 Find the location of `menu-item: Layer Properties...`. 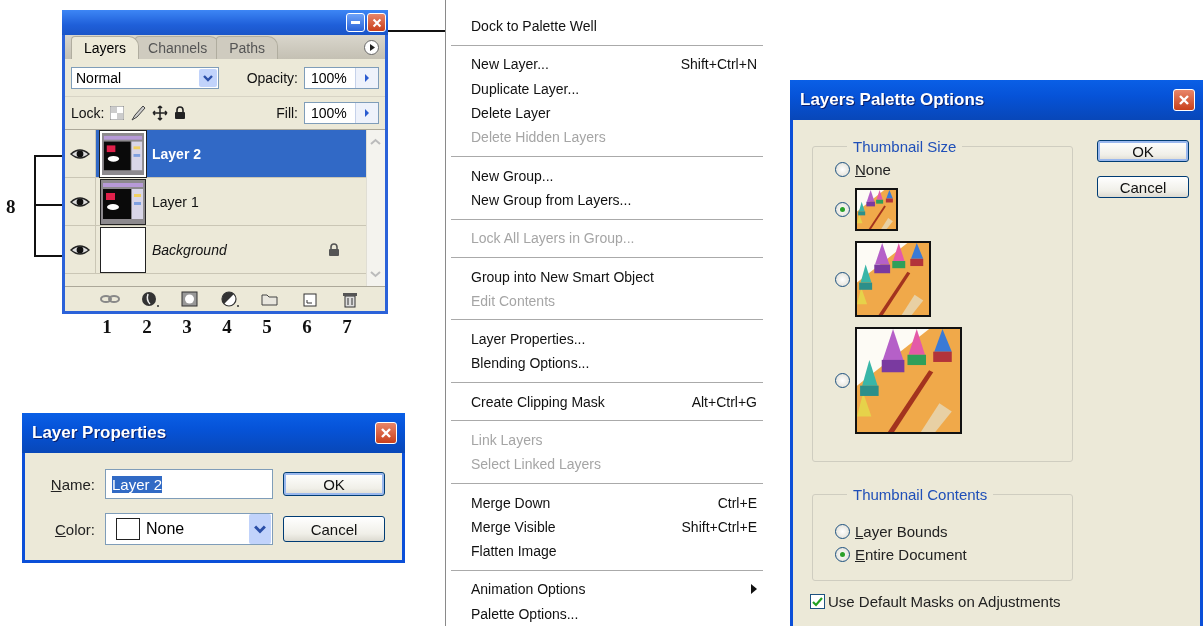

menu-item: Layer Properties... is located at coordinates (607, 339).